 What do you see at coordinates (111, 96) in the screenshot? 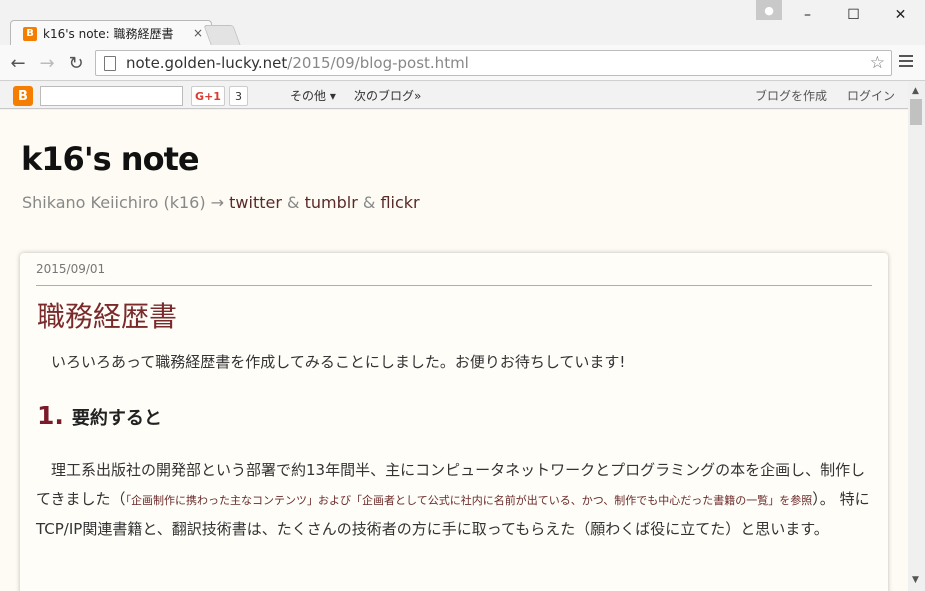
I see `blog-search-input` at bounding box center [111, 96].